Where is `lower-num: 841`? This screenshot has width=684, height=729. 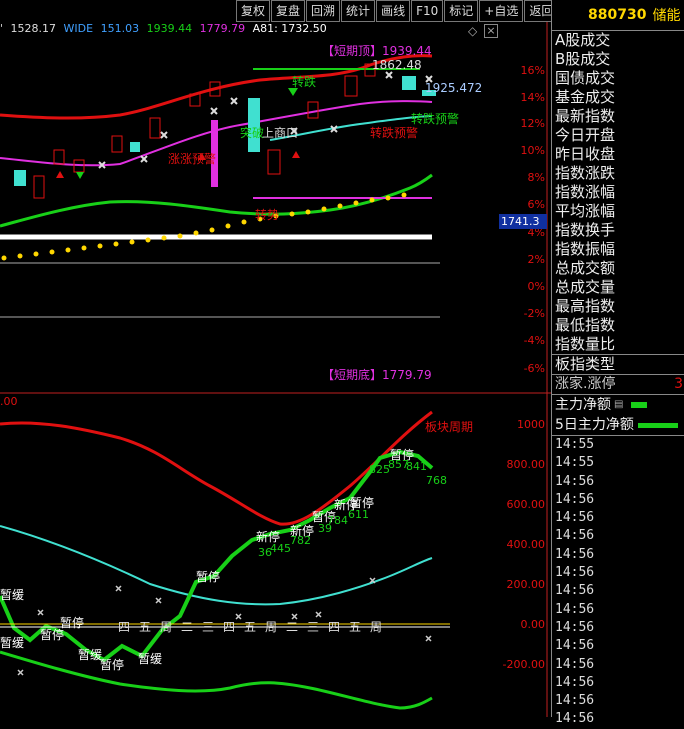 lower-num: 841 is located at coordinates (416, 466).